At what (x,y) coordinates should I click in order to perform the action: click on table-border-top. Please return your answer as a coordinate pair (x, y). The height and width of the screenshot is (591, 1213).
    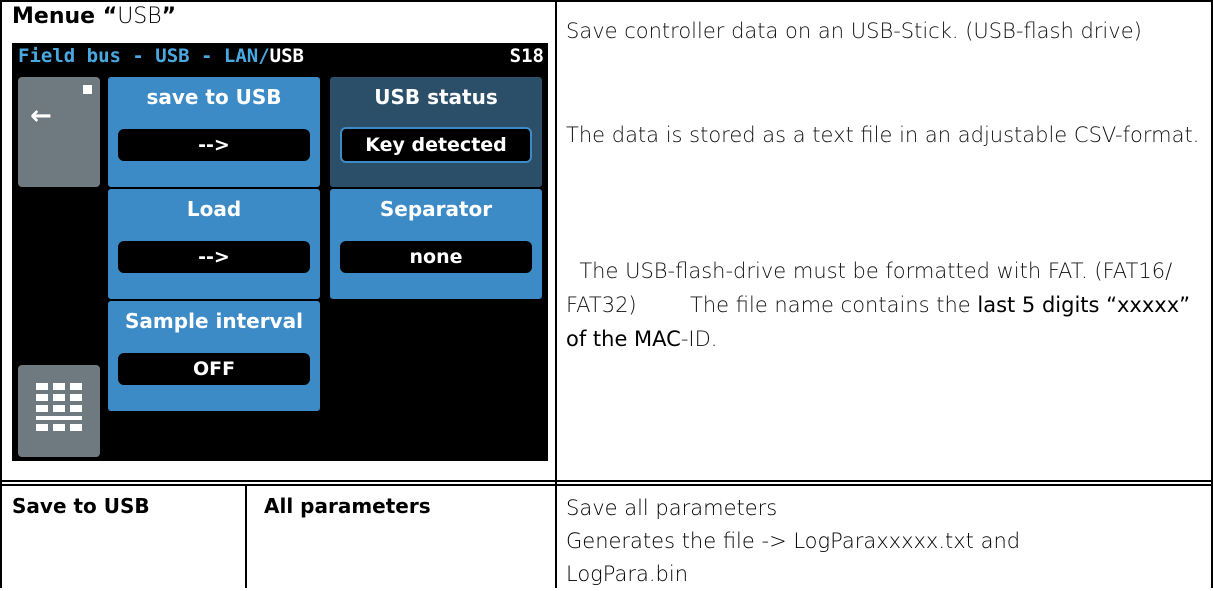
    Looking at the image, I should click on (606, 1).